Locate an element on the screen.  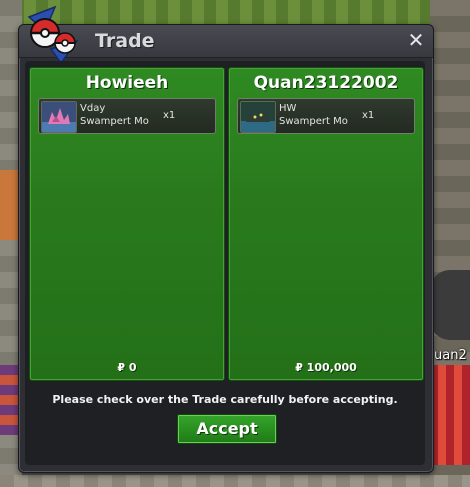
trader-name: Howieeh is located at coordinates (127, 83).